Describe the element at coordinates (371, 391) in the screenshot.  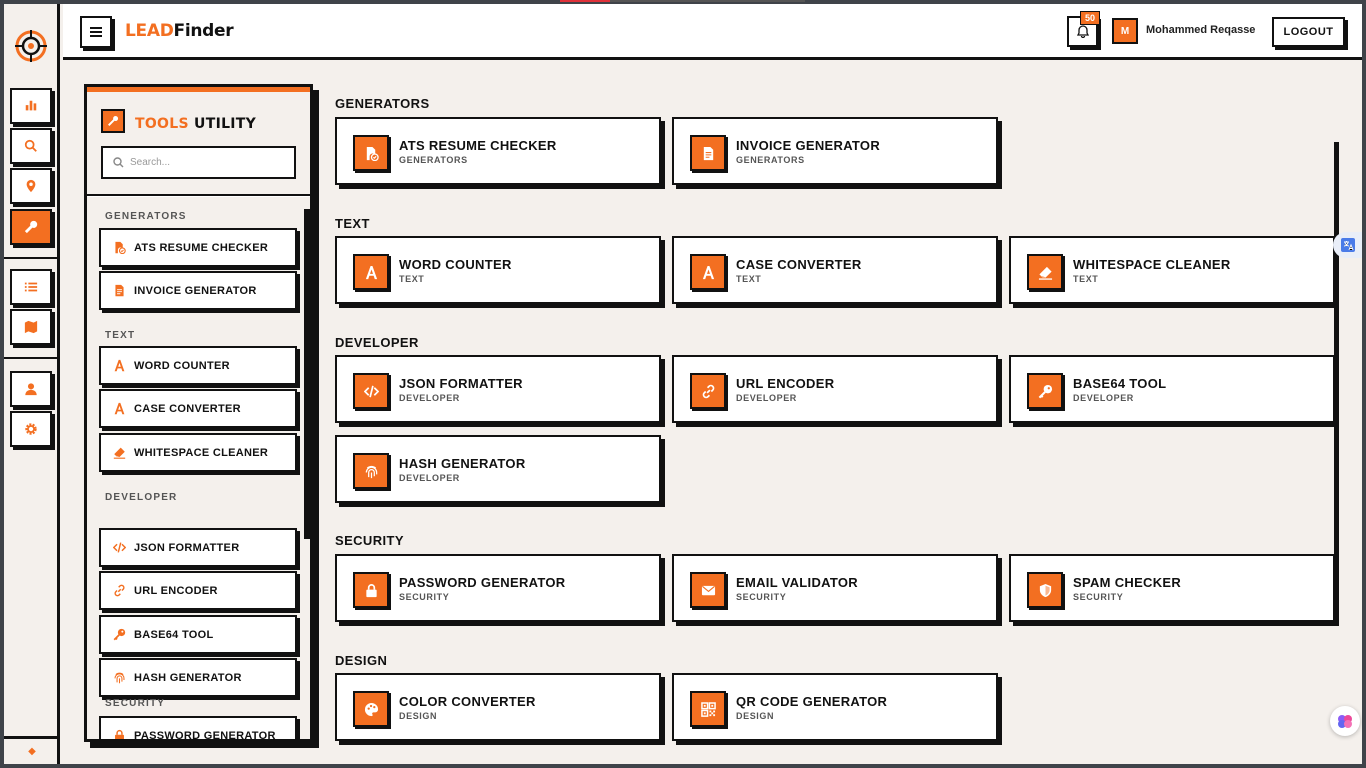
I see `code-icon` at that location.